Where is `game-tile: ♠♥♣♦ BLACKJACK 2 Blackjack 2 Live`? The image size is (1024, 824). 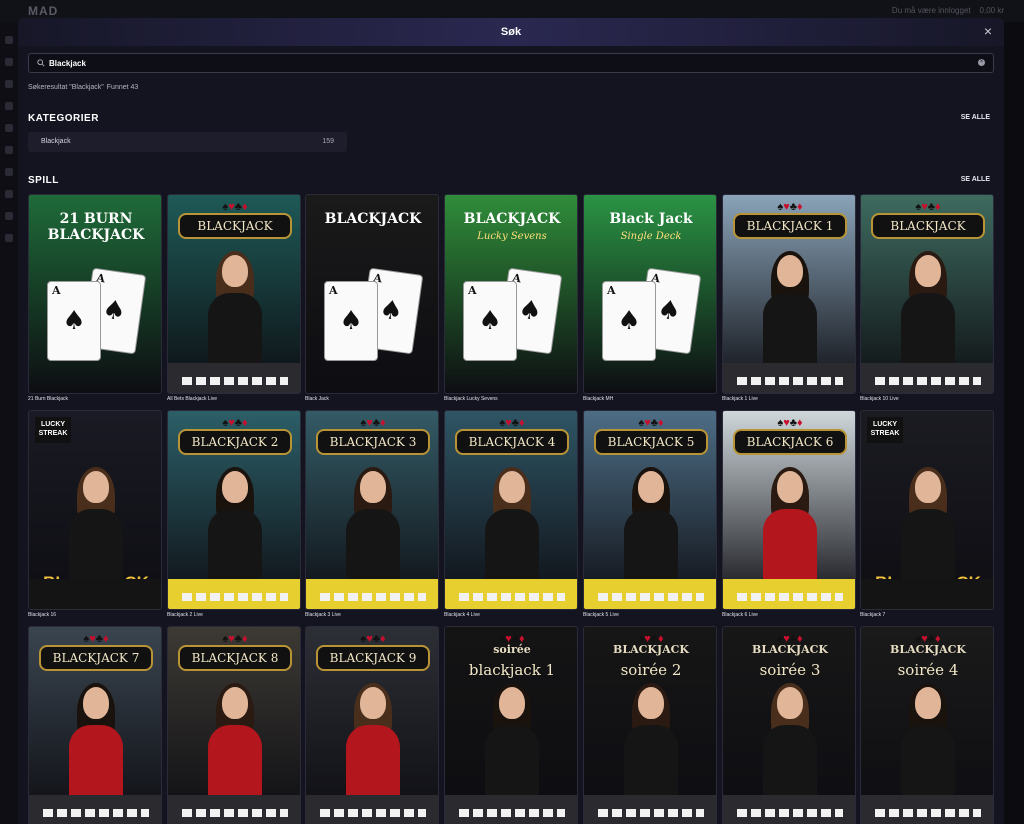 game-tile: ♠♥♣♦ BLACKJACK 2 Blackjack 2 Live is located at coordinates (234, 514).